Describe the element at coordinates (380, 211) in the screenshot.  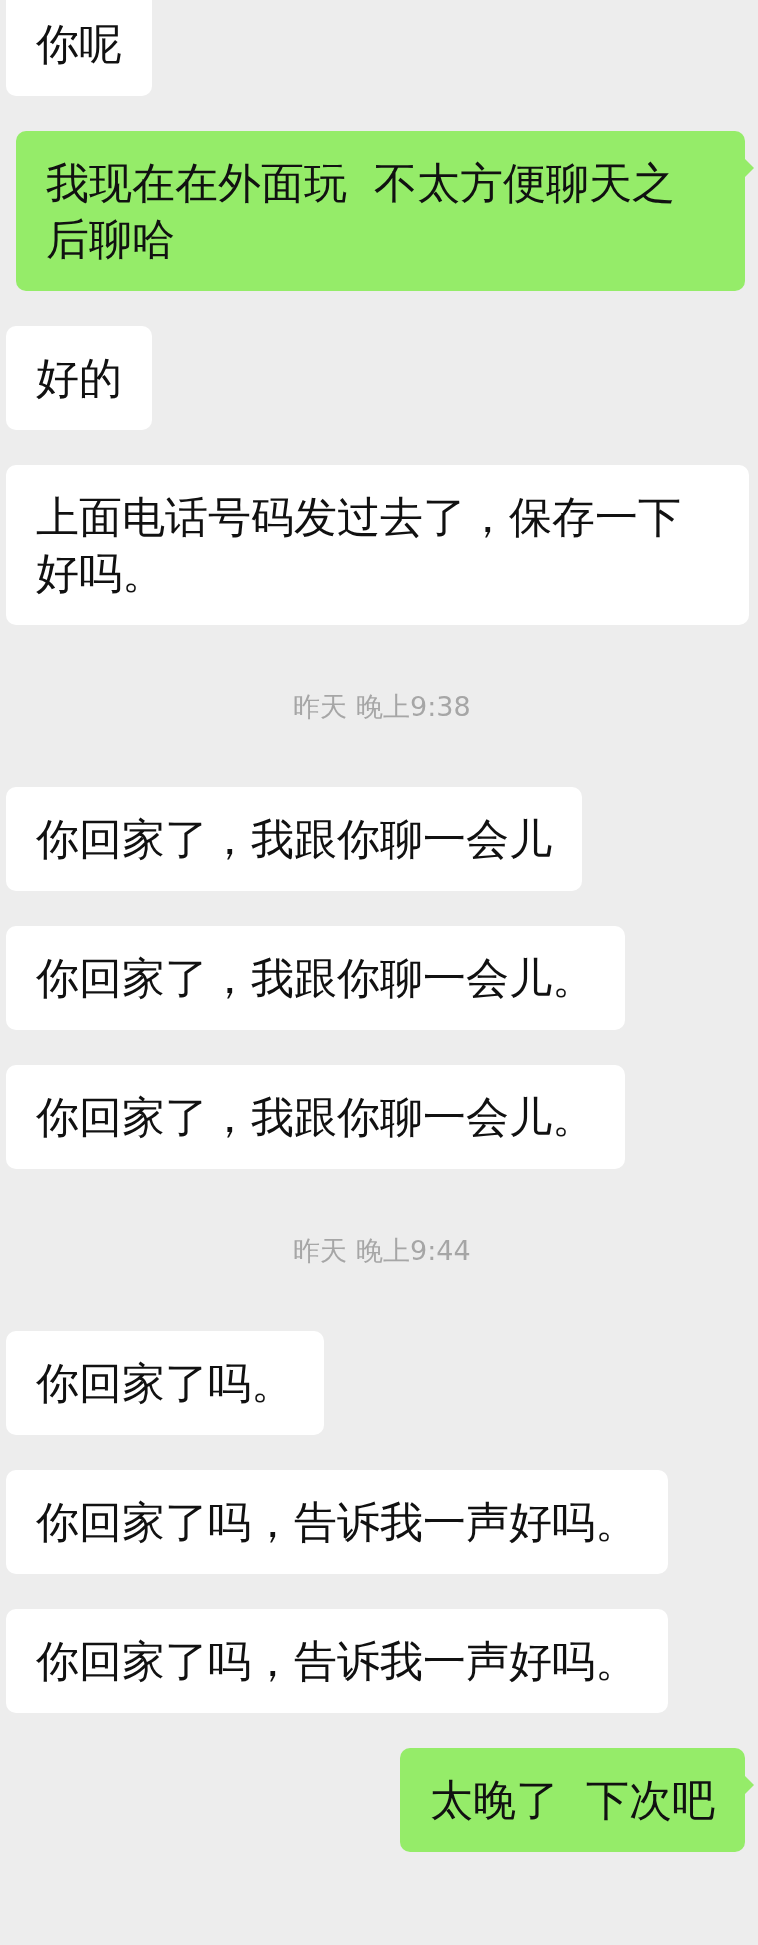
I see `sent-message-bubble: 我现在在外面玩 不太方便聊天之后聊哈` at that location.